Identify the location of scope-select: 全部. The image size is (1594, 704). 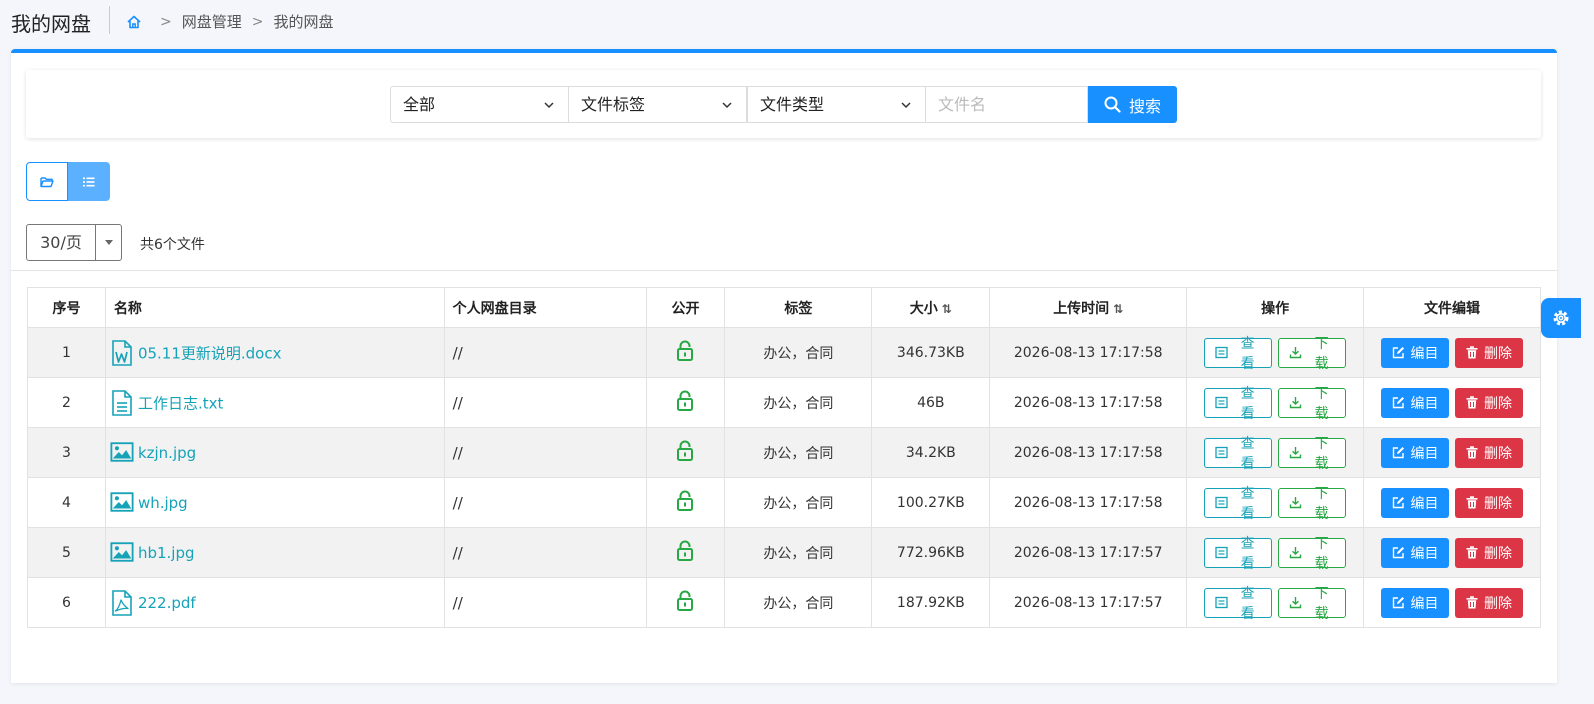
(479, 104).